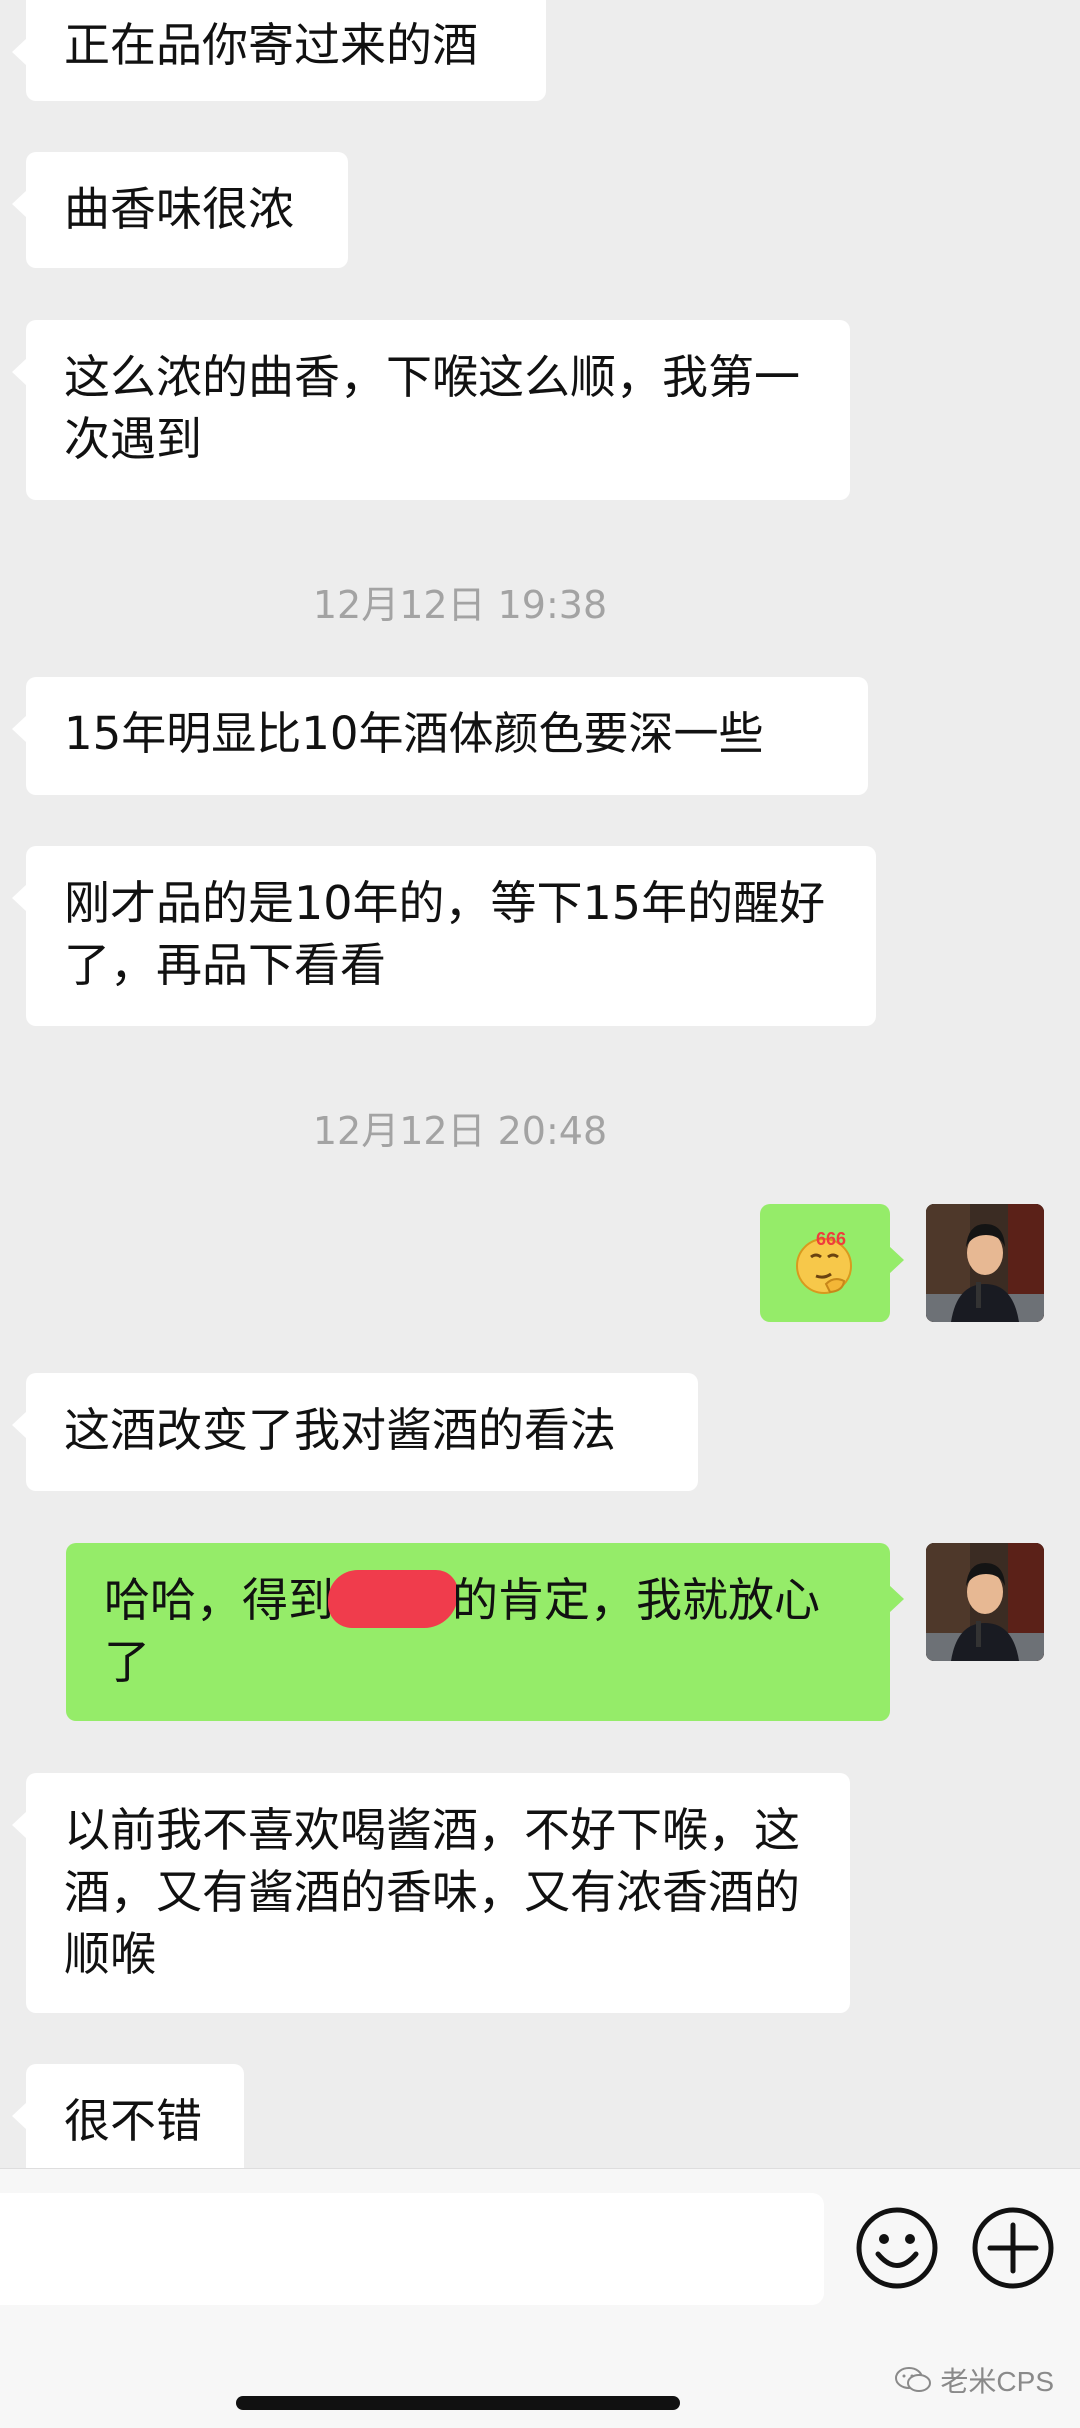 This screenshot has height=2428, width=1080. Describe the element at coordinates (219, 1600) in the screenshot. I see `message-text-before: 哈哈，得到` at that location.